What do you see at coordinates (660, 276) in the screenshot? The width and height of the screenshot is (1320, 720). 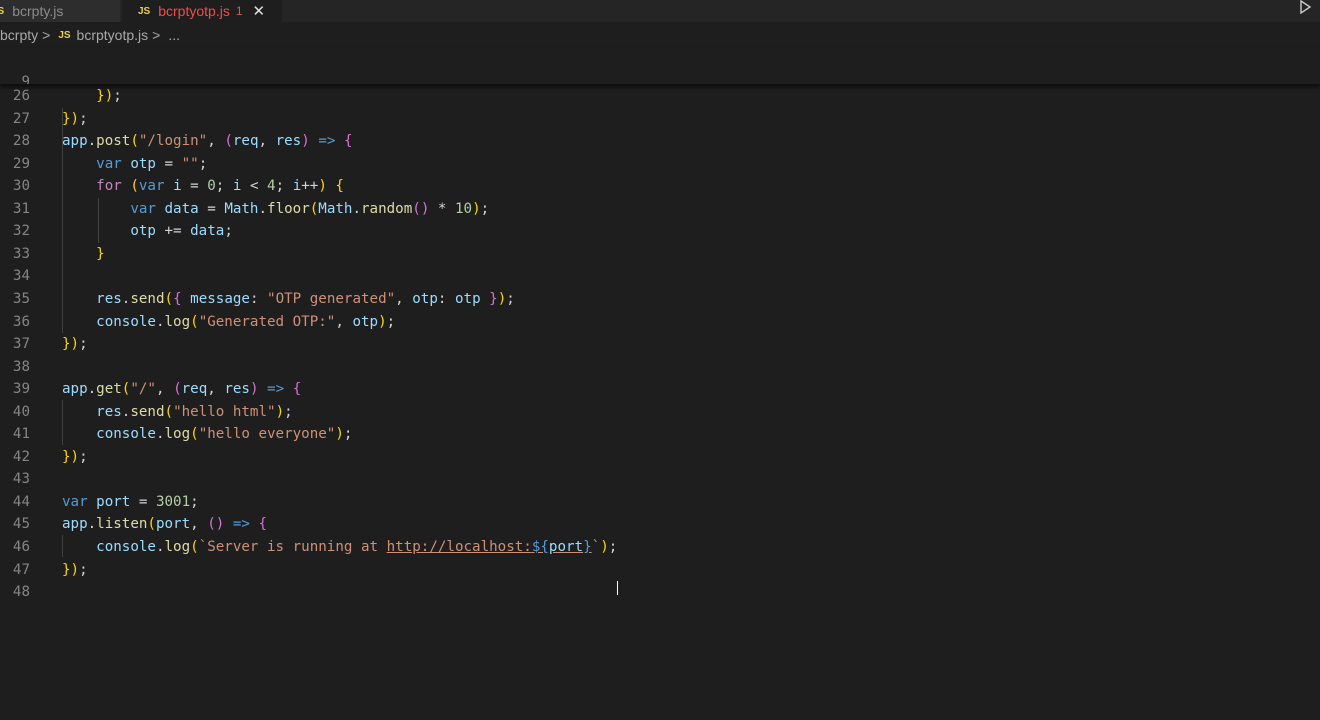 I see `code-line: 34` at bounding box center [660, 276].